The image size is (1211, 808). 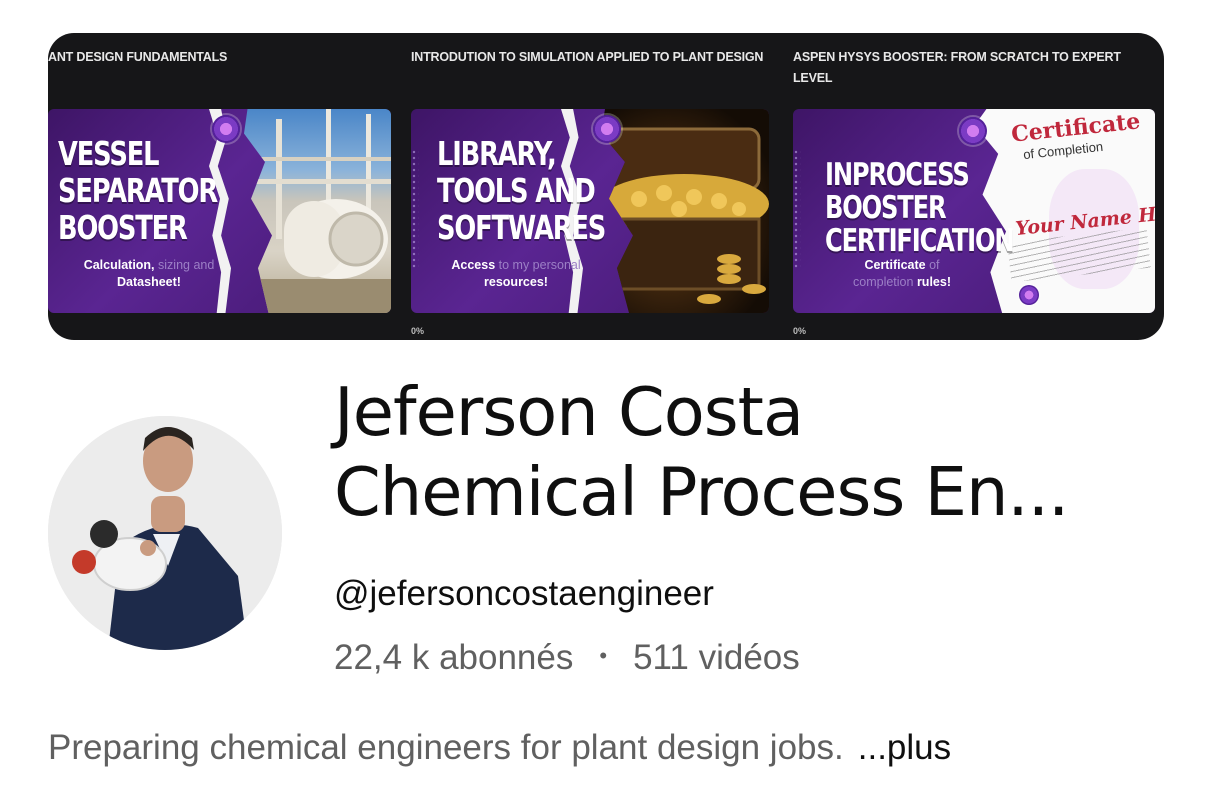 What do you see at coordinates (920, 208) in the screenshot?
I see `thumbnail-heading: INPROCESS BOOSTER CERTIFICATION` at bounding box center [920, 208].